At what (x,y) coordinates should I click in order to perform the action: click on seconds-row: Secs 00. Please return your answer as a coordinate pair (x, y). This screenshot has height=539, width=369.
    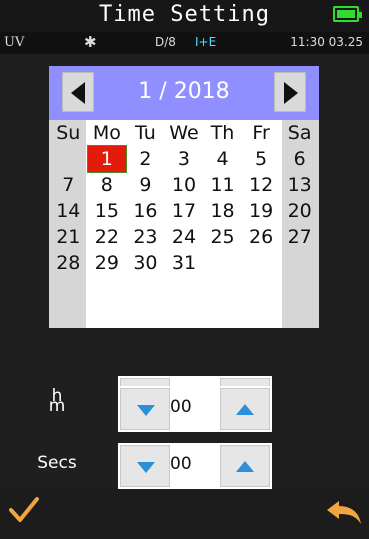
    Looking at the image, I should click on (184, 466).